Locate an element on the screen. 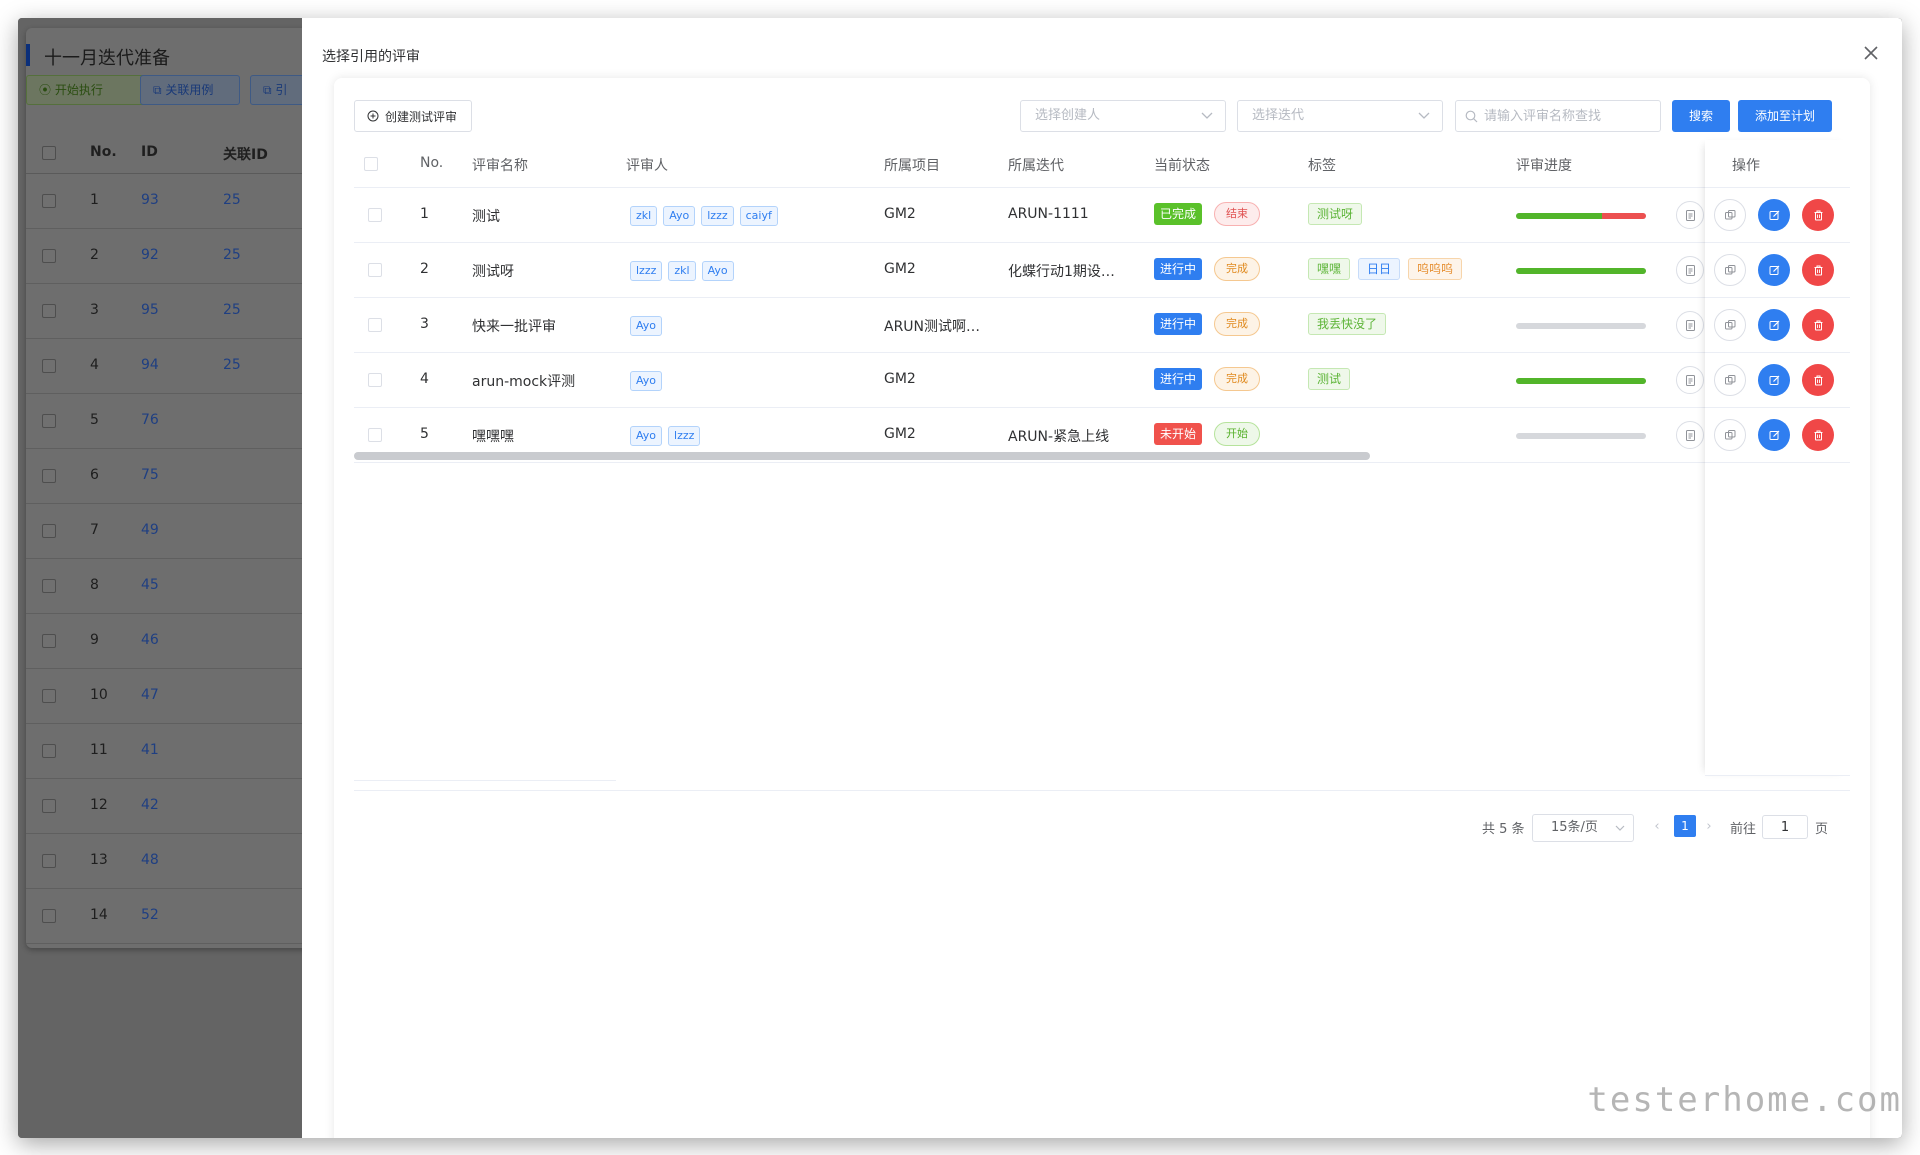 The image size is (1920, 1155). title-accent-bar is located at coordinates (28, 55).